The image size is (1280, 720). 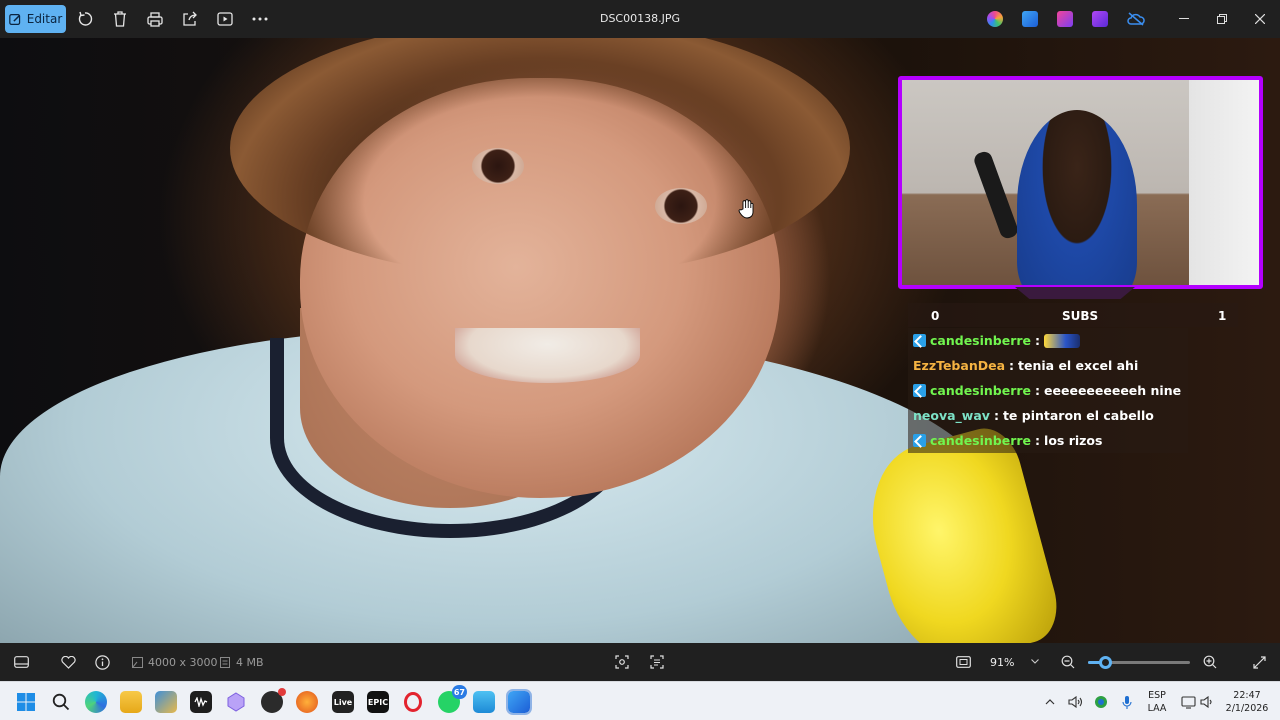 I want to click on chat-message: EzzTebanDea : tenia el excel ahi, so click(x=1048, y=365).